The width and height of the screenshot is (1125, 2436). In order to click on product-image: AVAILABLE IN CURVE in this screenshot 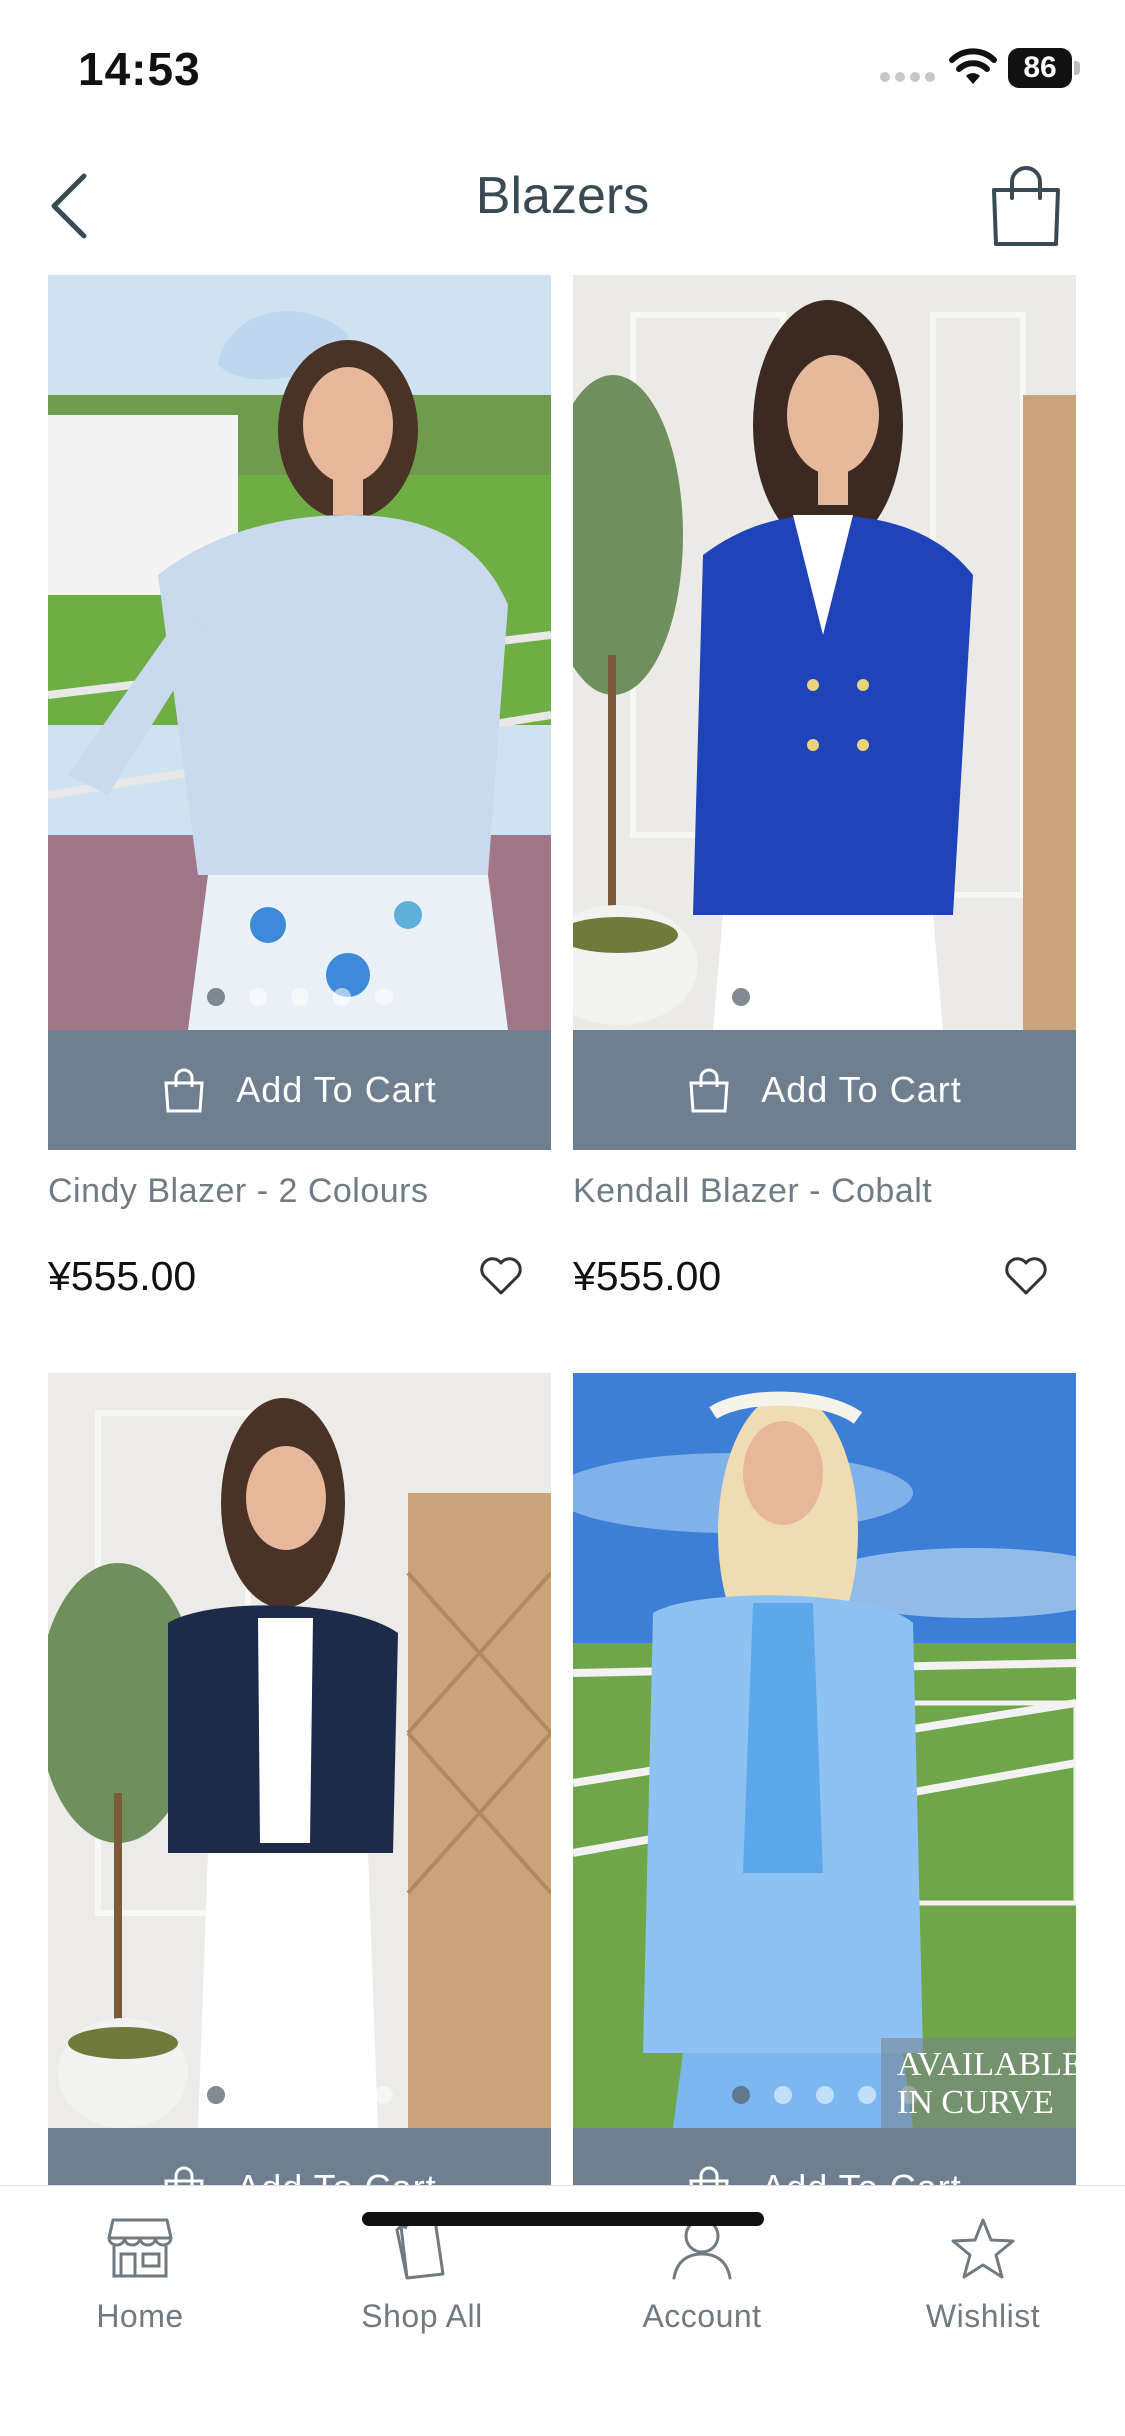, I will do `click(824, 1750)`.